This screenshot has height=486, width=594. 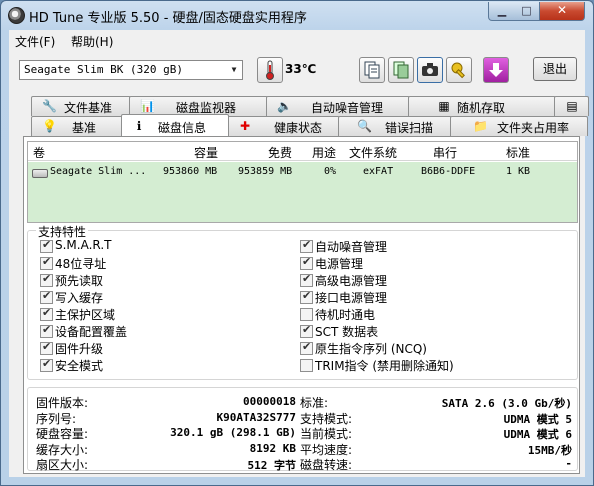 What do you see at coordinates (537, 434) in the screenshot?
I see `info-value-right: UDMA 模式 6` at bounding box center [537, 434].